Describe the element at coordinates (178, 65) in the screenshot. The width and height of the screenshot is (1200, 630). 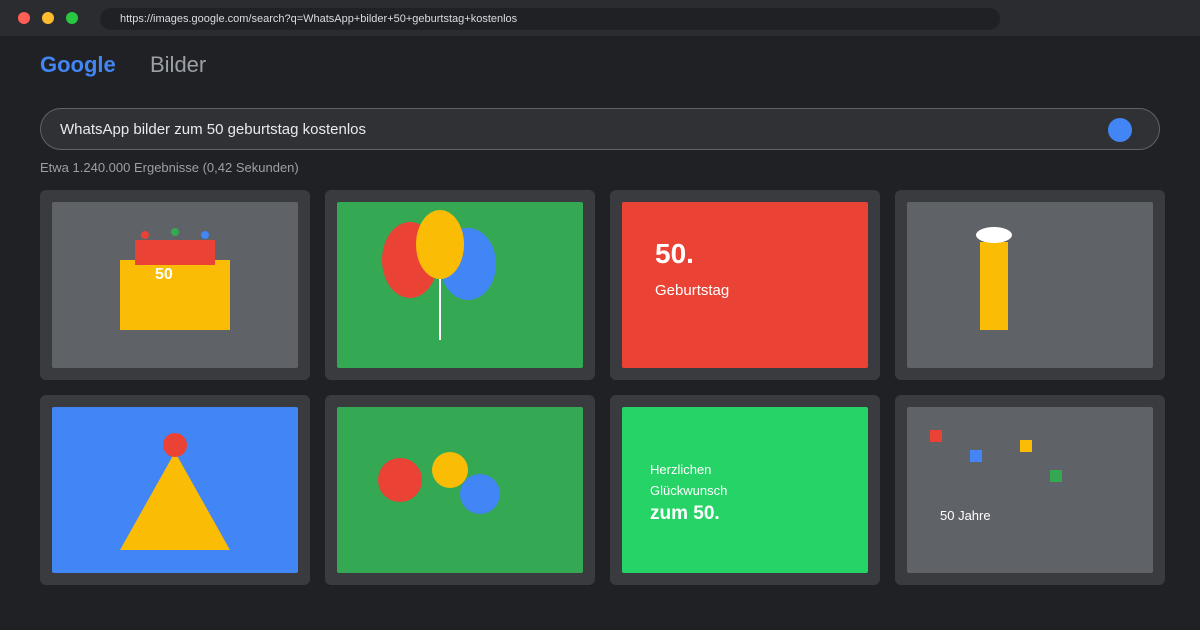
I see `images-section-title: Bilder` at that location.